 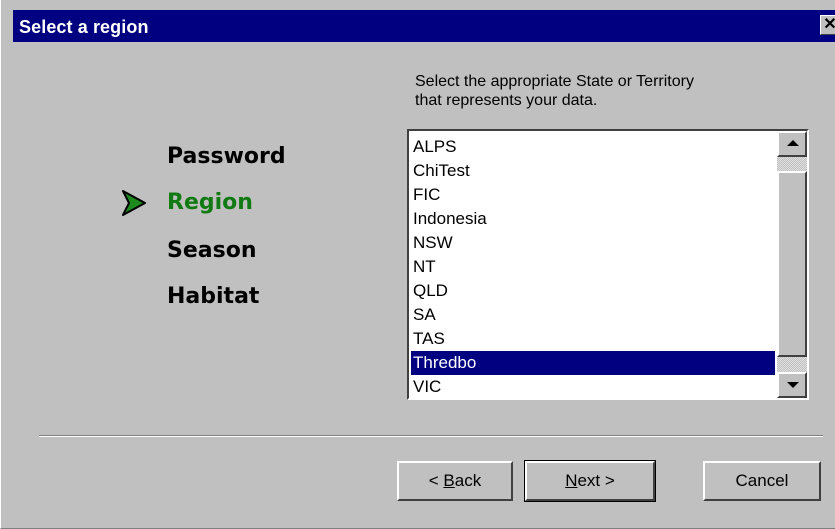 I want to click on next-button: Next >, so click(x=590, y=481).